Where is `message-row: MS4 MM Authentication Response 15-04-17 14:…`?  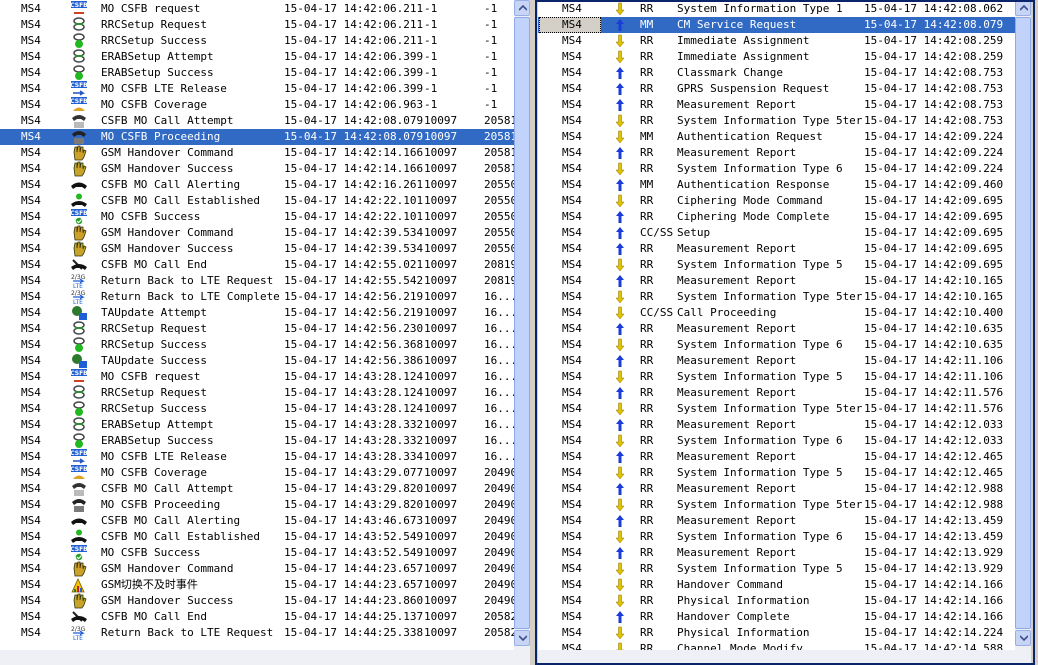
message-row: MS4 MM Authentication Response 15-04-17 14:… is located at coordinates (776, 185).